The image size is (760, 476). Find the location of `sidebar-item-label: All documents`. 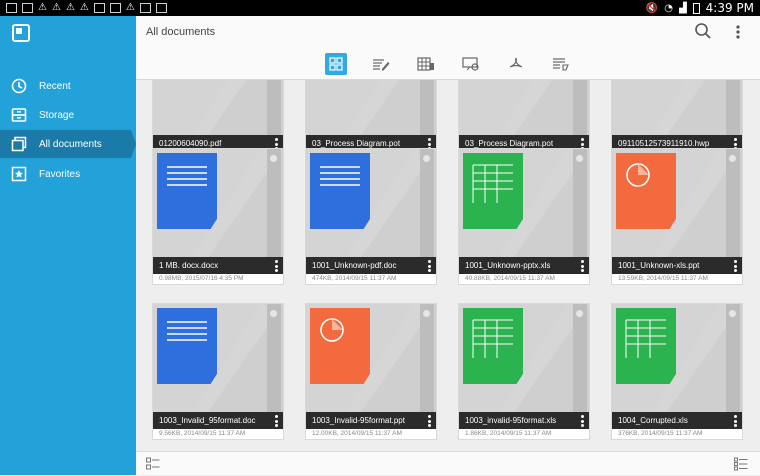

sidebar-item-label: All documents is located at coordinates (70, 144).